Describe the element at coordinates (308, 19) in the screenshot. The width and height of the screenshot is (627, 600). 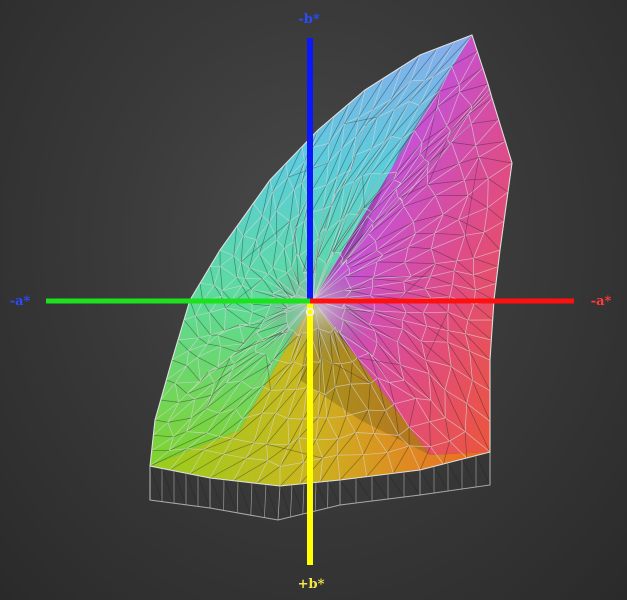
I see `minus-b-axis-label: -b*` at that location.